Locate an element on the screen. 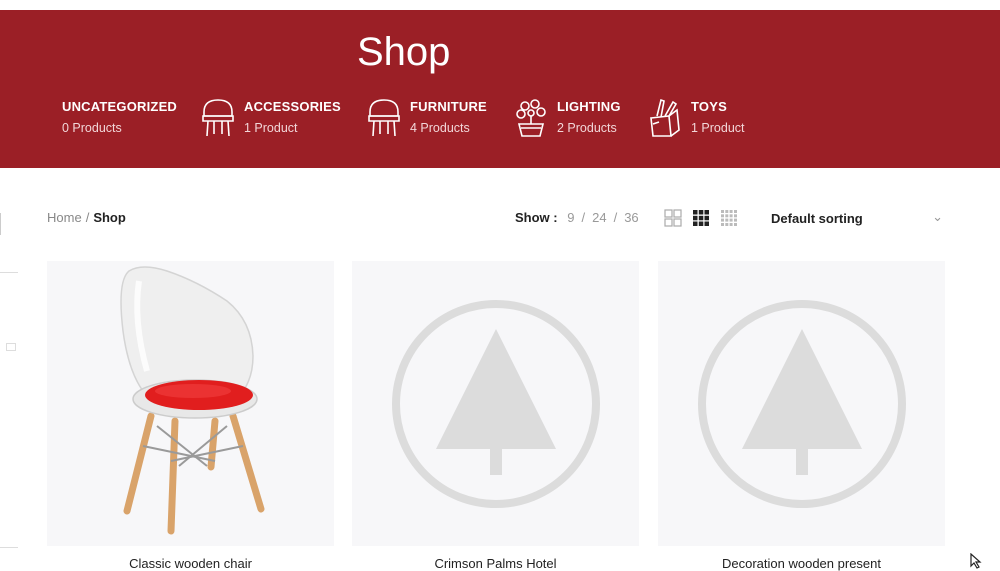  plant-icon is located at coordinates (531, 118).